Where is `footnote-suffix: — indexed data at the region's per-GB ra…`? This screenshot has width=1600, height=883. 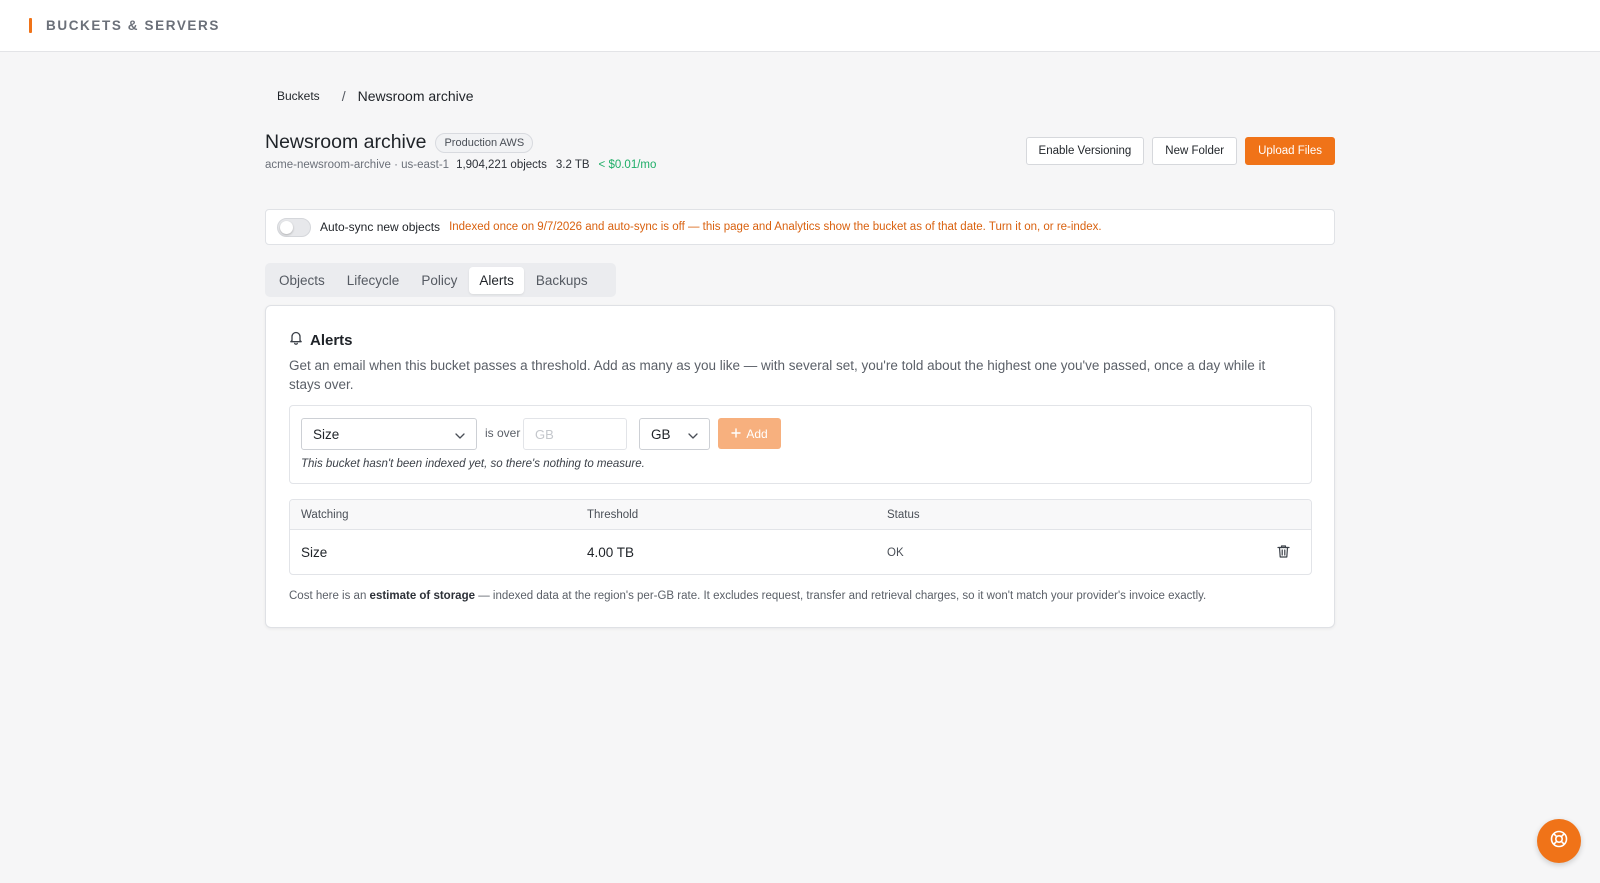
footnote-suffix: — indexed data at the region's per-GB ra… is located at coordinates (841, 596).